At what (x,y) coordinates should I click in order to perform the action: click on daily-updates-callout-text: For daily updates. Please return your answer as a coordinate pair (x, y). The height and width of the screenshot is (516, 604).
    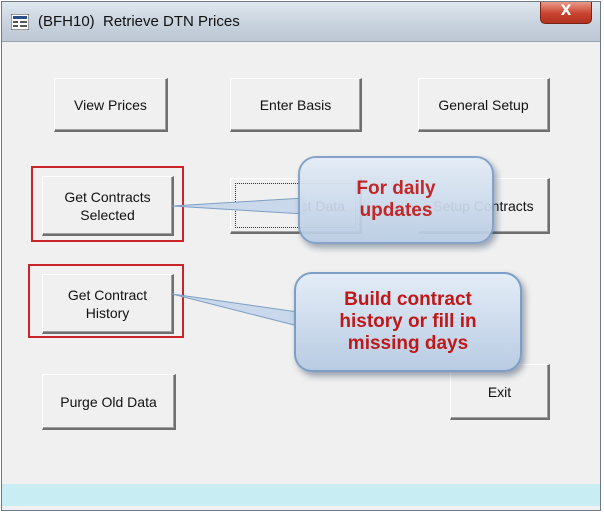
    Looking at the image, I should click on (396, 199).